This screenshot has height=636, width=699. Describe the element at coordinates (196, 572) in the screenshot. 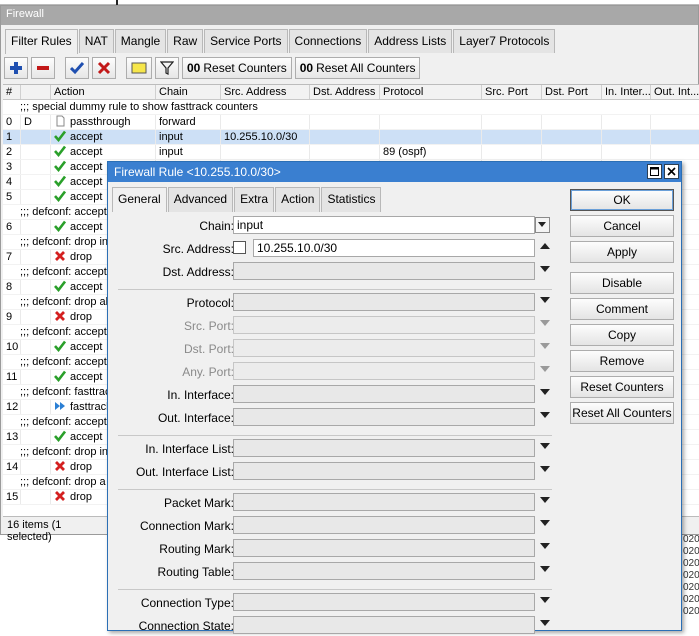

I see `routing-table-label: Routing Table:` at that location.